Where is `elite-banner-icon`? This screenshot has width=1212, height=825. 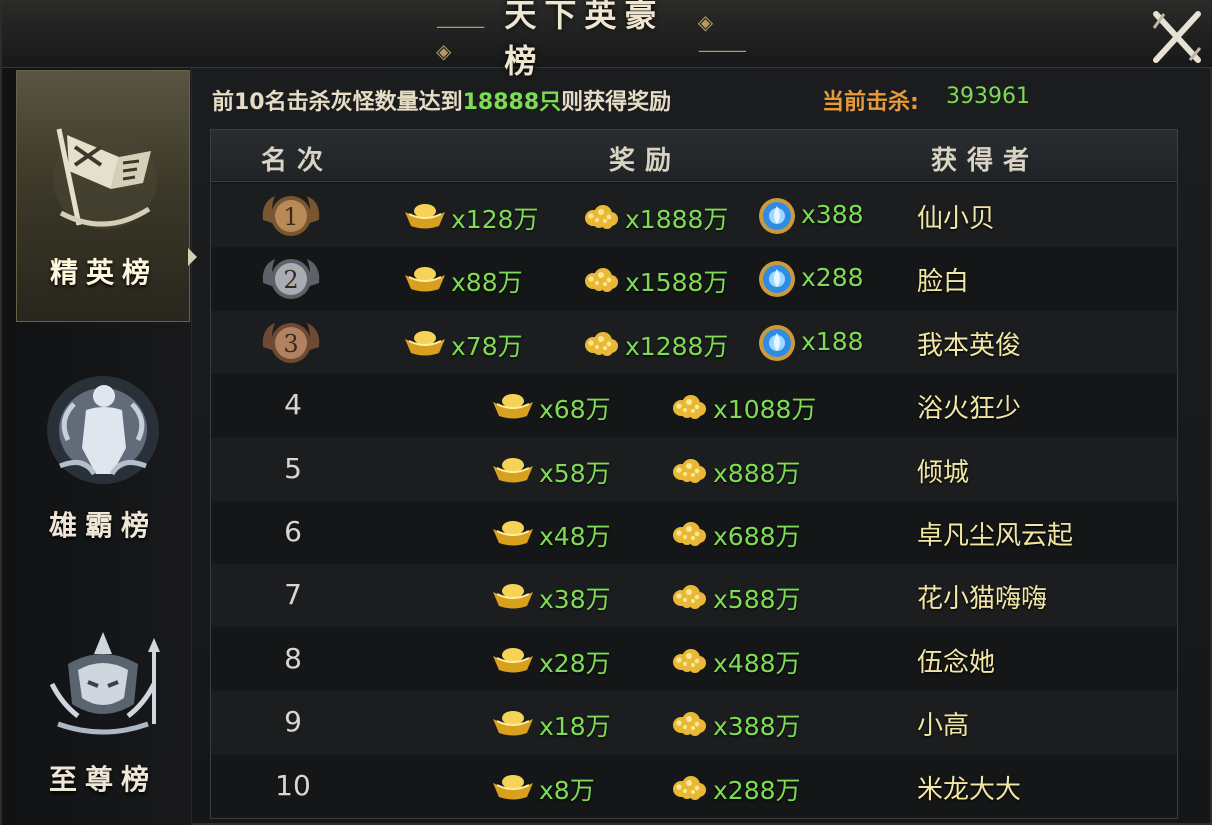 elite-banner-icon is located at coordinates (105, 178).